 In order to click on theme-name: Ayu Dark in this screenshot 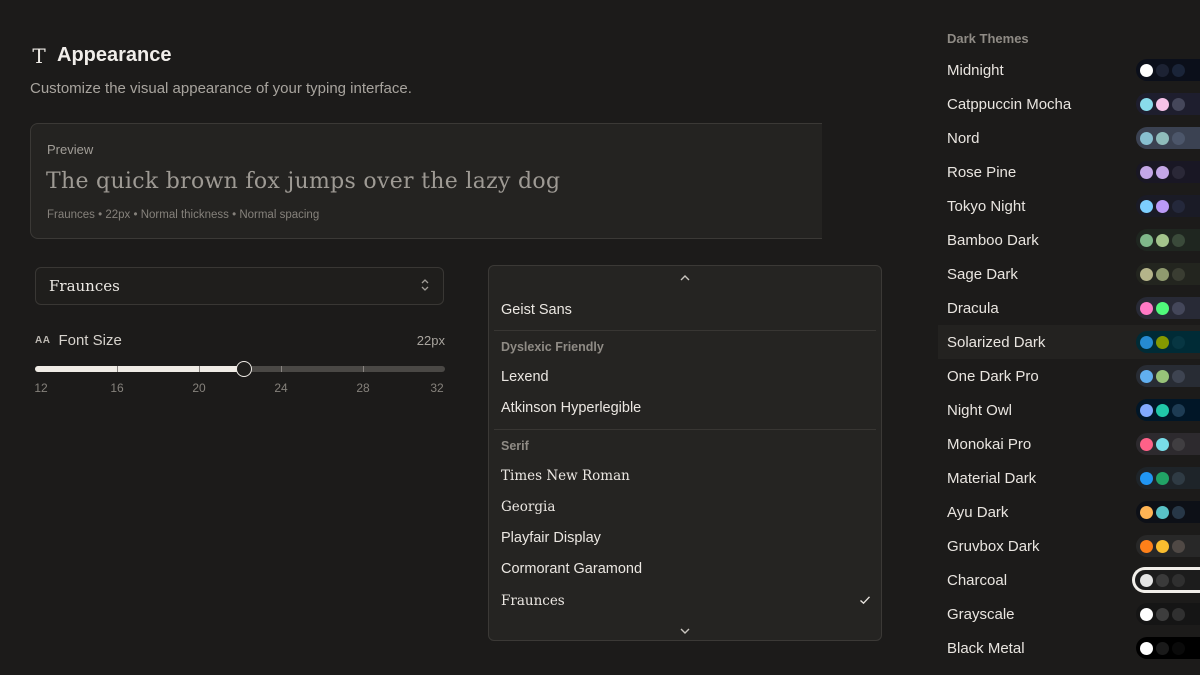, I will do `click(978, 512)`.